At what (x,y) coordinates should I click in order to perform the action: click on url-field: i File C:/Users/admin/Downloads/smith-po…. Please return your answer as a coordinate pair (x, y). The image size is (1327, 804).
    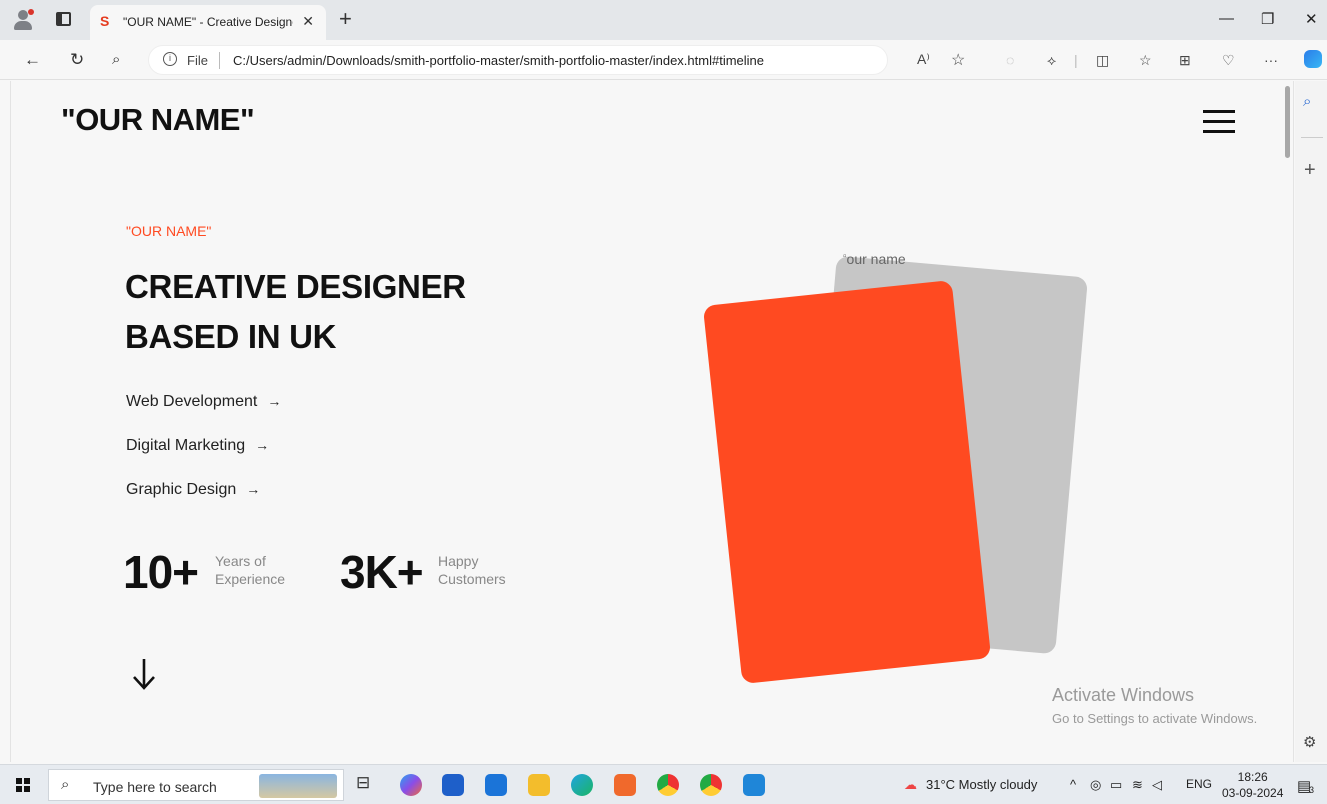
    Looking at the image, I should click on (518, 60).